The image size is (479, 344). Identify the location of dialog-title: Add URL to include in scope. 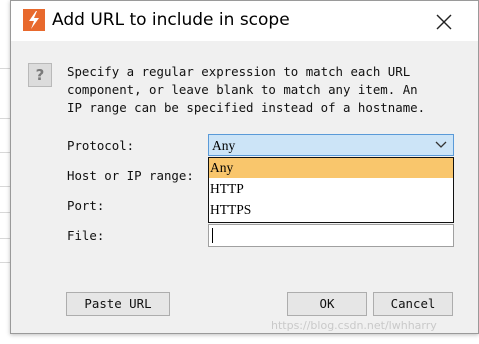
(171, 20).